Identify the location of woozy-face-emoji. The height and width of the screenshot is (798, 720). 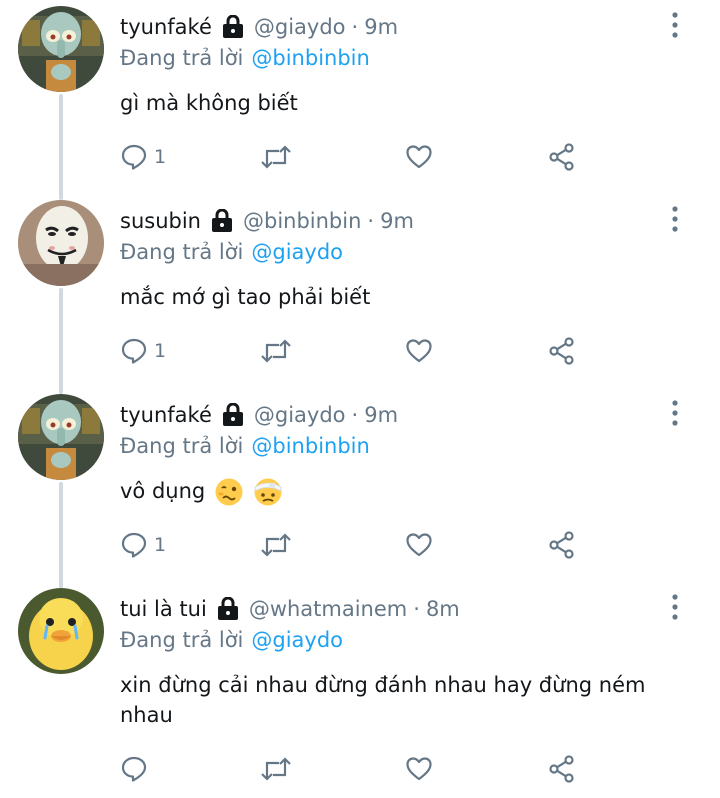
(229, 492).